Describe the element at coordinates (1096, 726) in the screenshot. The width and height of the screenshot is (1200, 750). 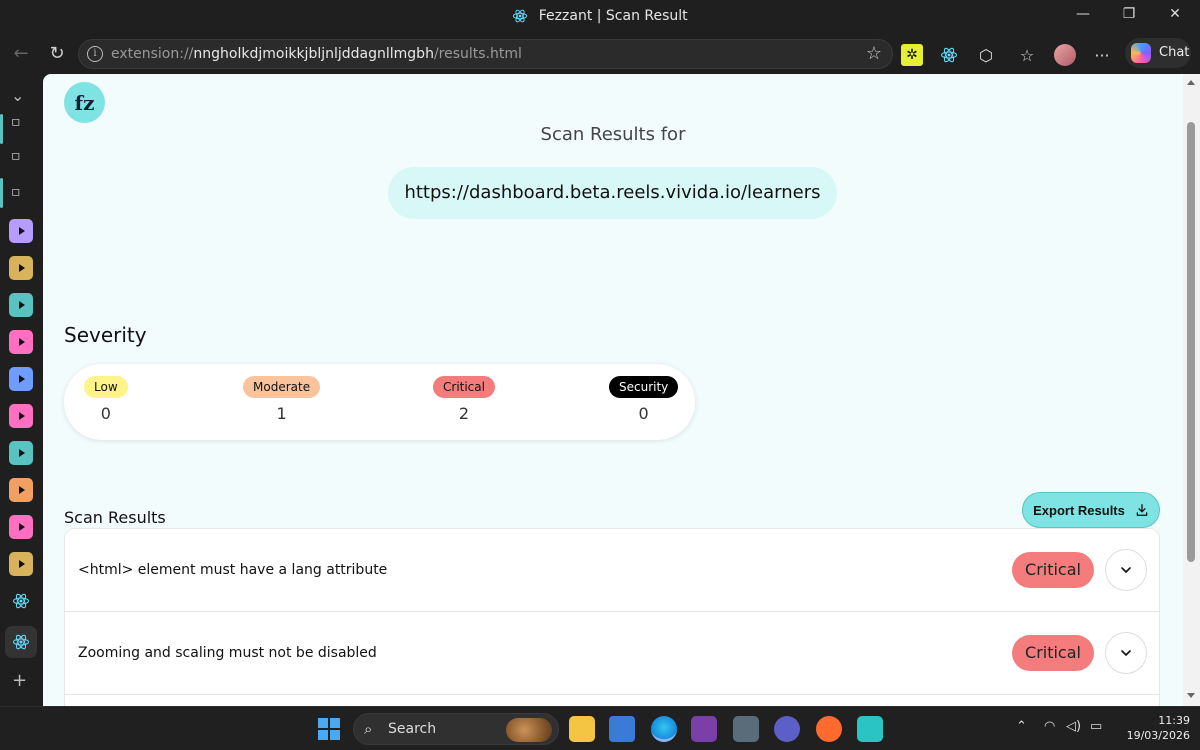
I see `battery-icon: ▭` at that location.